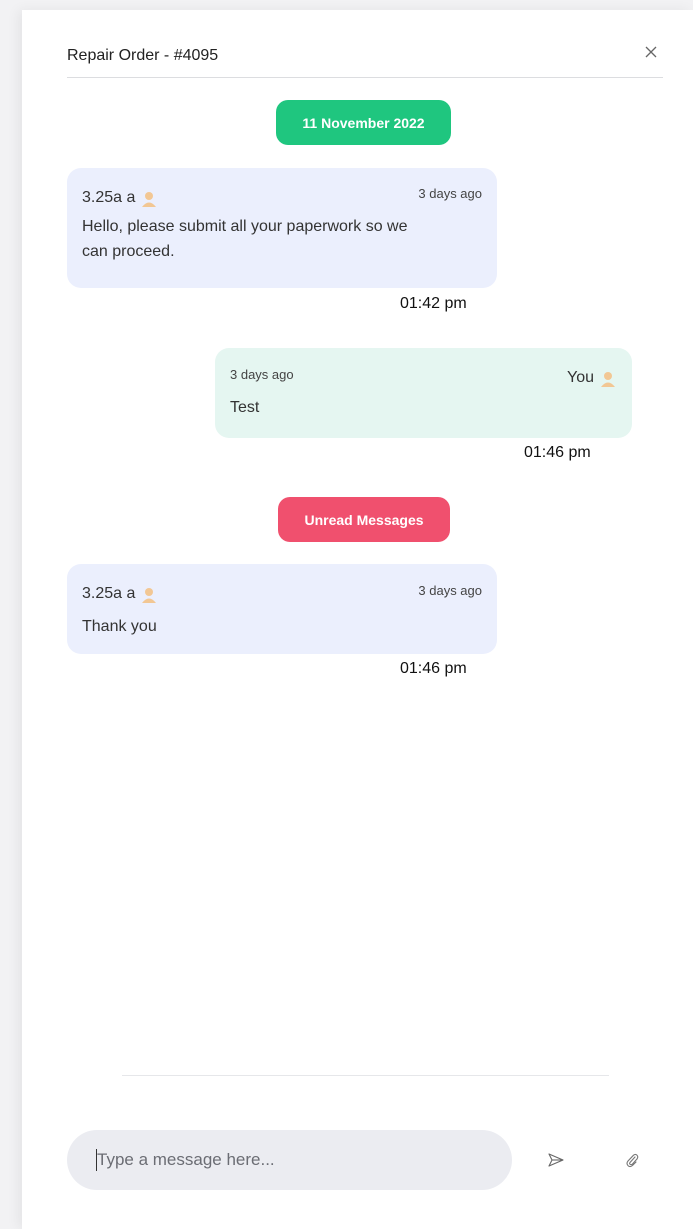 The height and width of the screenshot is (1229, 693). What do you see at coordinates (433, 303) in the screenshot?
I see `message-timestamp: 01:42 pm` at bounding box center [433, 303].